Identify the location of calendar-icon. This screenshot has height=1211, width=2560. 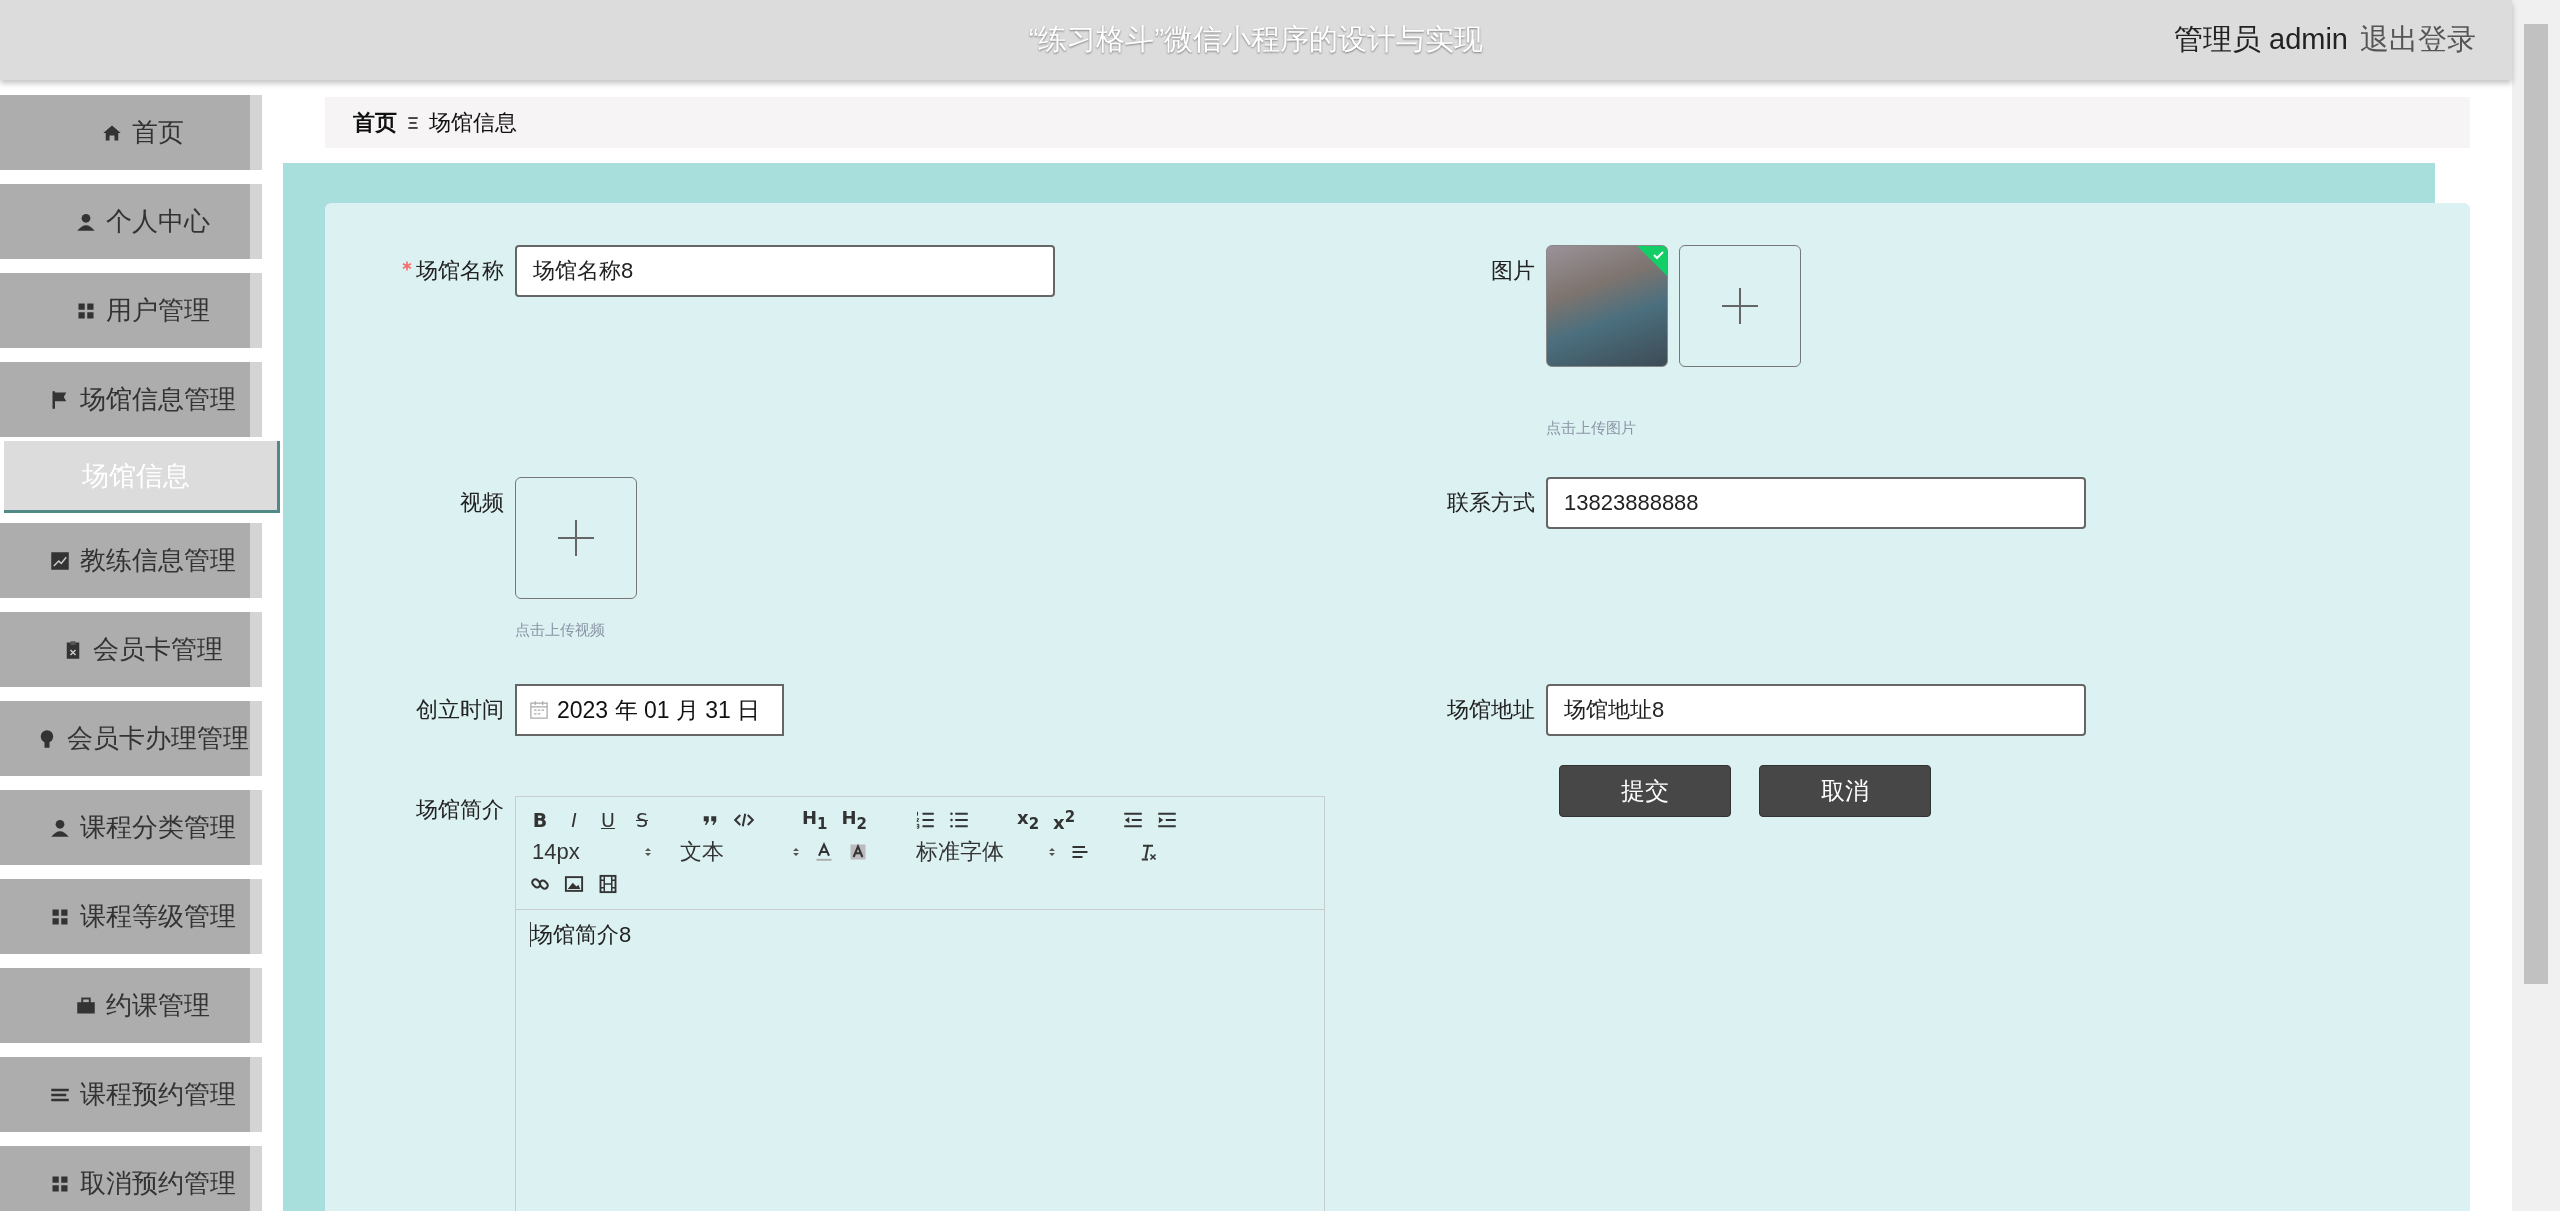
(539, 710).